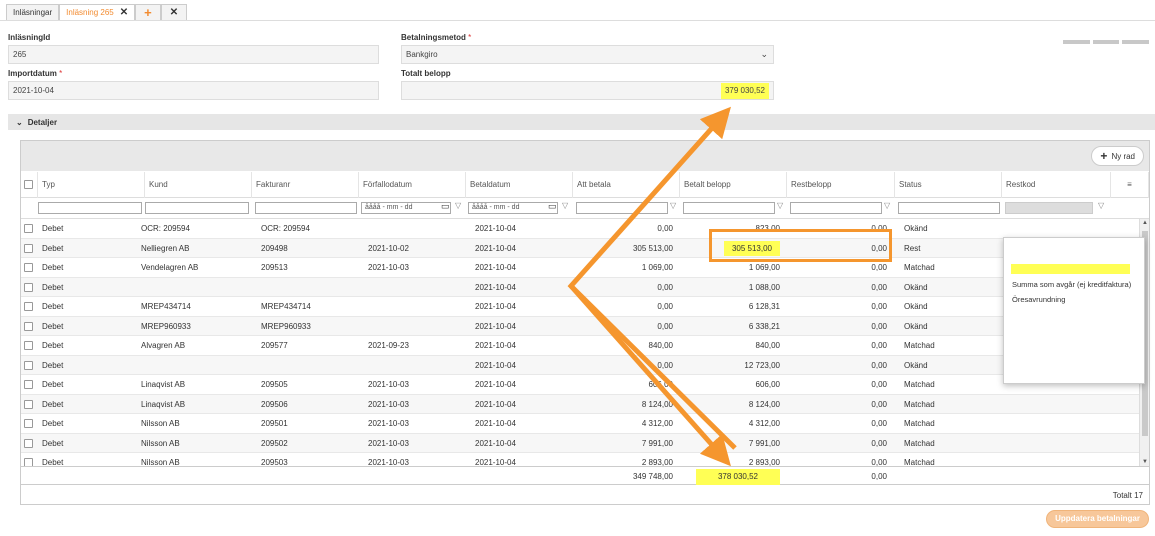 Image resolution: width=1155 pixels, height=536 pixels. What do you see at coordinates (626, 185) in the screenshot?
I see `col-att-betala: Att betala` at bounding box center [626, 185].